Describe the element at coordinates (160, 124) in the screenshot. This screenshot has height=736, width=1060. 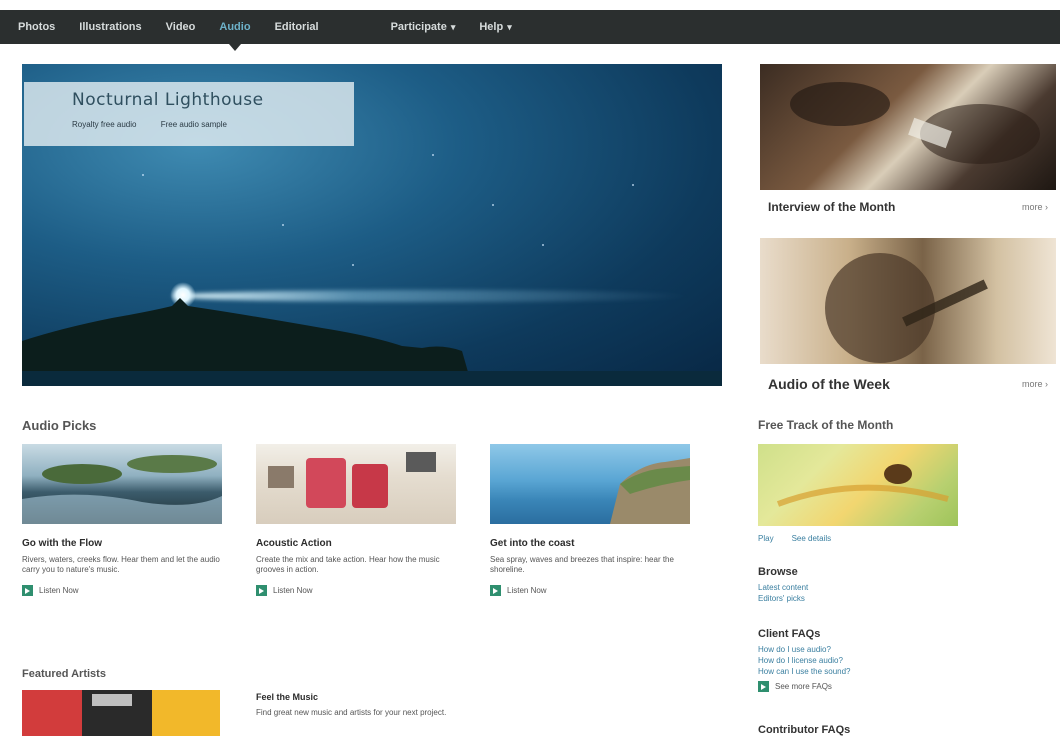
I see `hero-links: Royalty free audio Free audio sample` at that location.